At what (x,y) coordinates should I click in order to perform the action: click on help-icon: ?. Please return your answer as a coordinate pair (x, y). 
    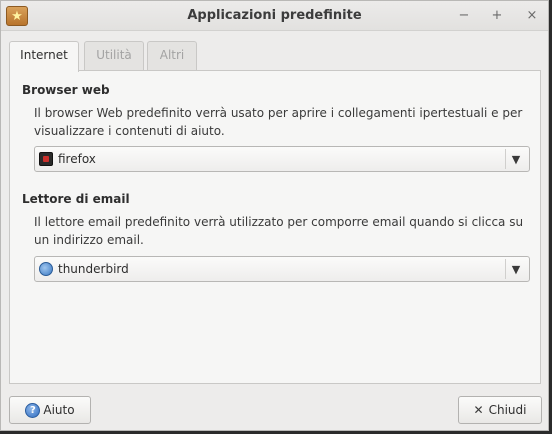
    Looking at the image, I should click on (33, 410).